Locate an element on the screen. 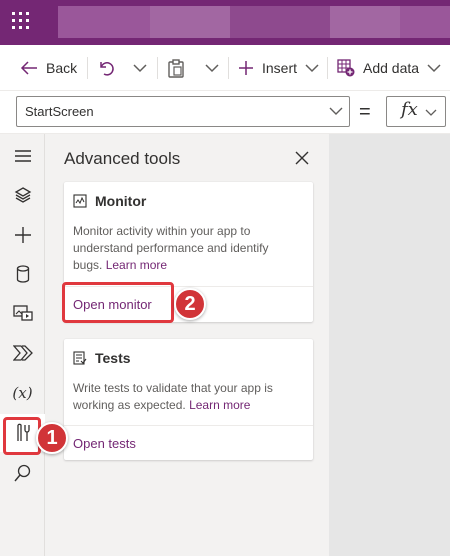 The image size is (450, 556). variables-icon: (x) is located at coordinates (22, 393).